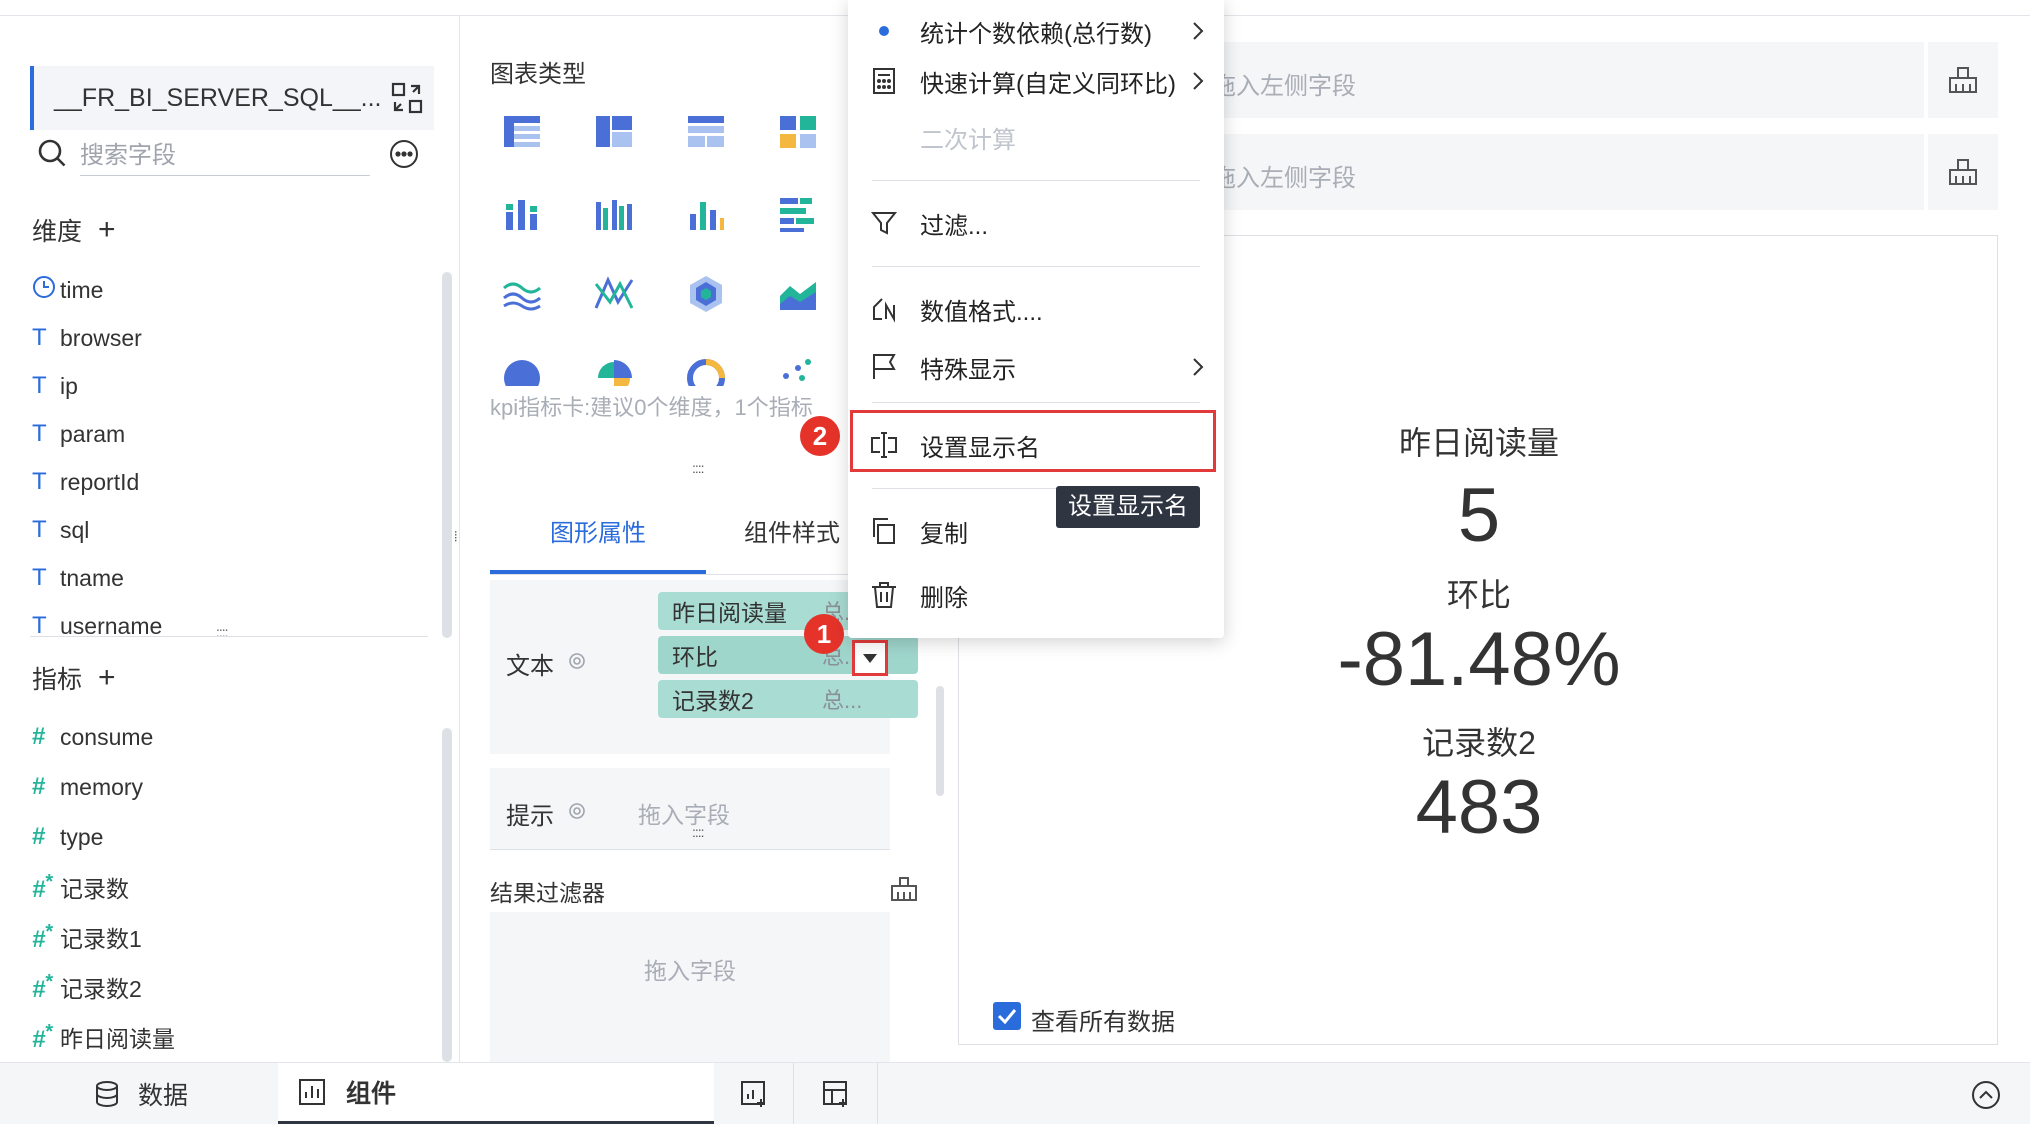 This screenshot has height=1124, width=2030. I want to click on checkmark-icon, so click(1007, 1017).